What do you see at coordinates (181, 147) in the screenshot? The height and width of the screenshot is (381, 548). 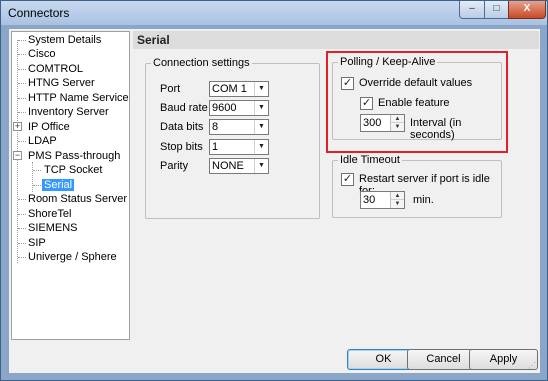 I see `stop-bits-label: Stop bits` at bounding box center [181, 147].